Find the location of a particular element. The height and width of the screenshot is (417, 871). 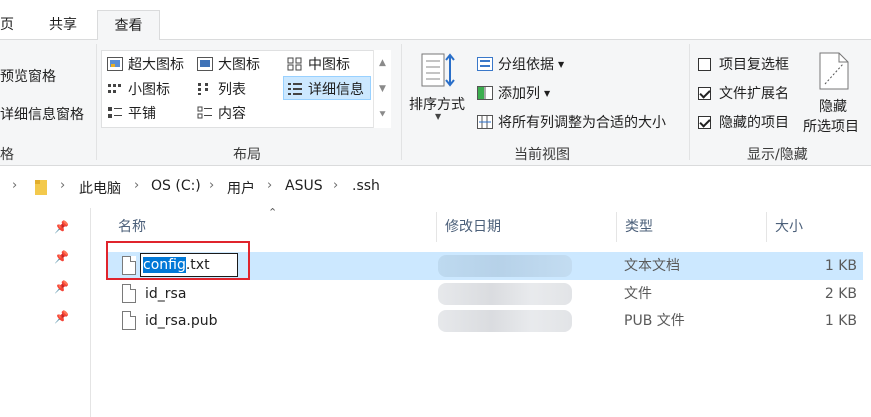

scroll-up-icon: ▲ is located at coordinates (382, 63).